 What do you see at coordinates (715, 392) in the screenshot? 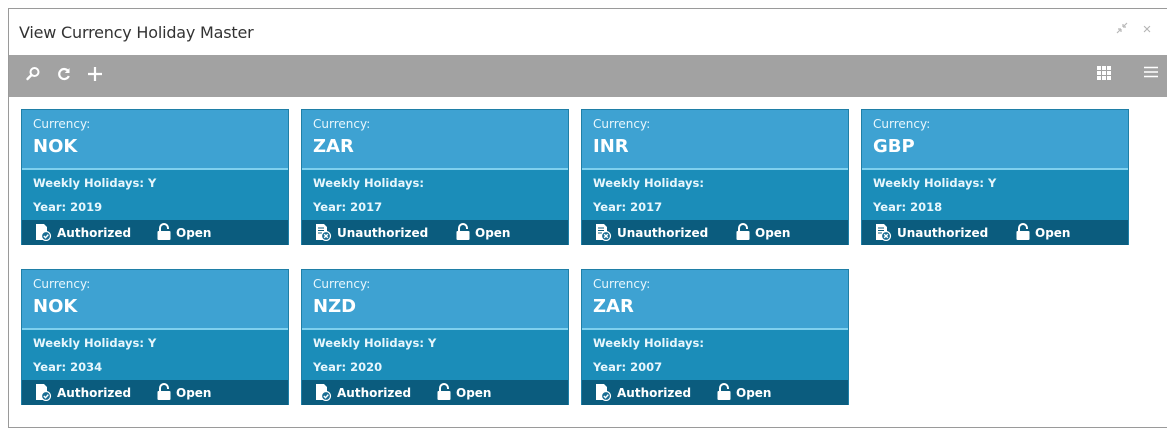
I see `card-footer: Authorized Open` at bounding box center [715, 392].